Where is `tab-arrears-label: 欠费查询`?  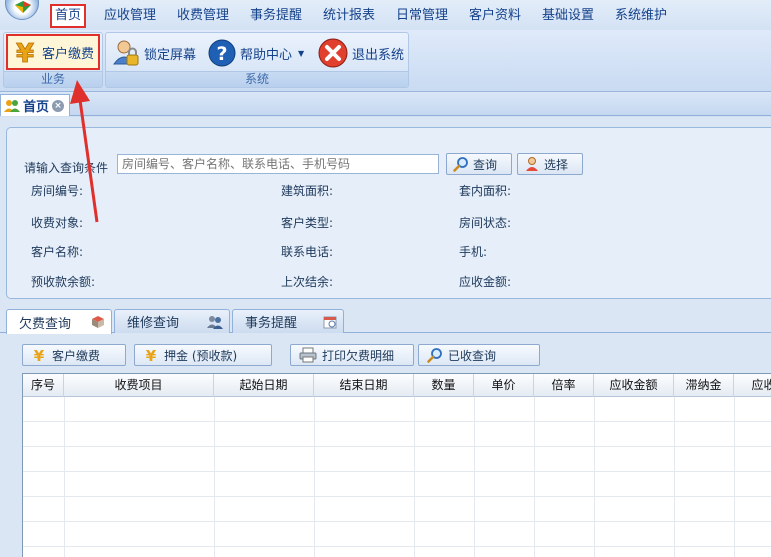 tab-arrears-label: 欠费查询 is located at coordinates (45, 324).